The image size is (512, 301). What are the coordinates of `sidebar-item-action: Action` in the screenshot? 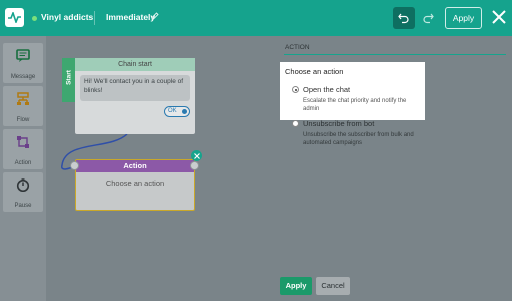 It's located at (23, 149).